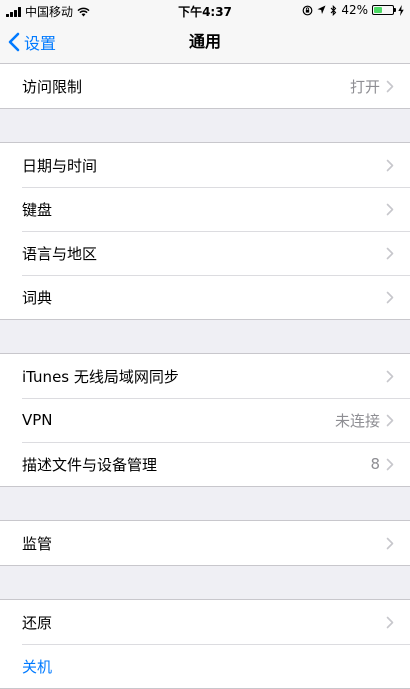 The image size is (410, 689). What do you see at coordinates (205, 666) in the screenshot?
I see `shutdown-button: 关机` at bounding box center [205, 666].